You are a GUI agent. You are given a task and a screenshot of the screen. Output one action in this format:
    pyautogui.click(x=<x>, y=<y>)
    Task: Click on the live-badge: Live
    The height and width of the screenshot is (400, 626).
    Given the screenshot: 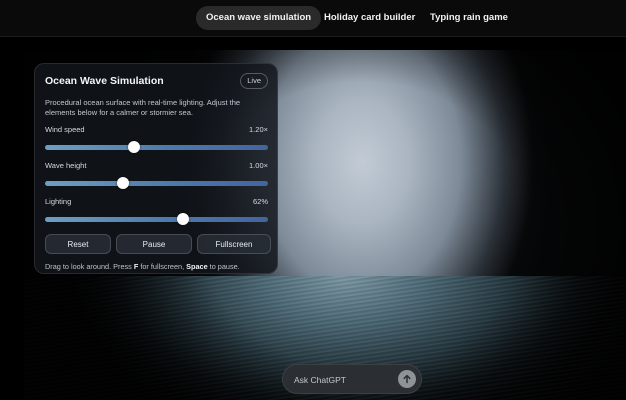 What is the action you would take?
    pyautogui.click(x=254, y=81)
    